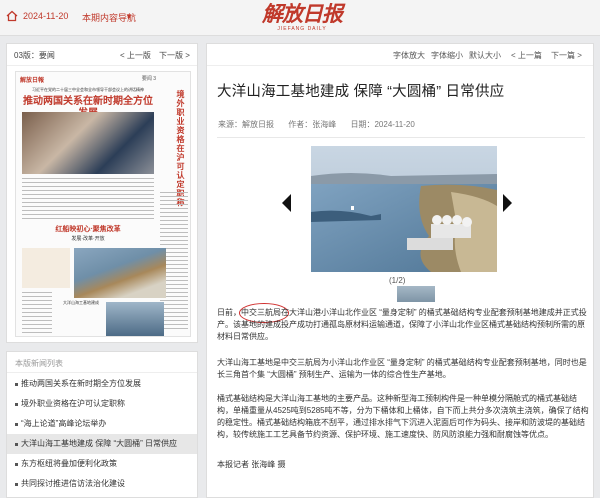 The width and height of the screenshot is (600, 498). I want to click on article-date: 日期：2024-11-20, so click(382, 124).